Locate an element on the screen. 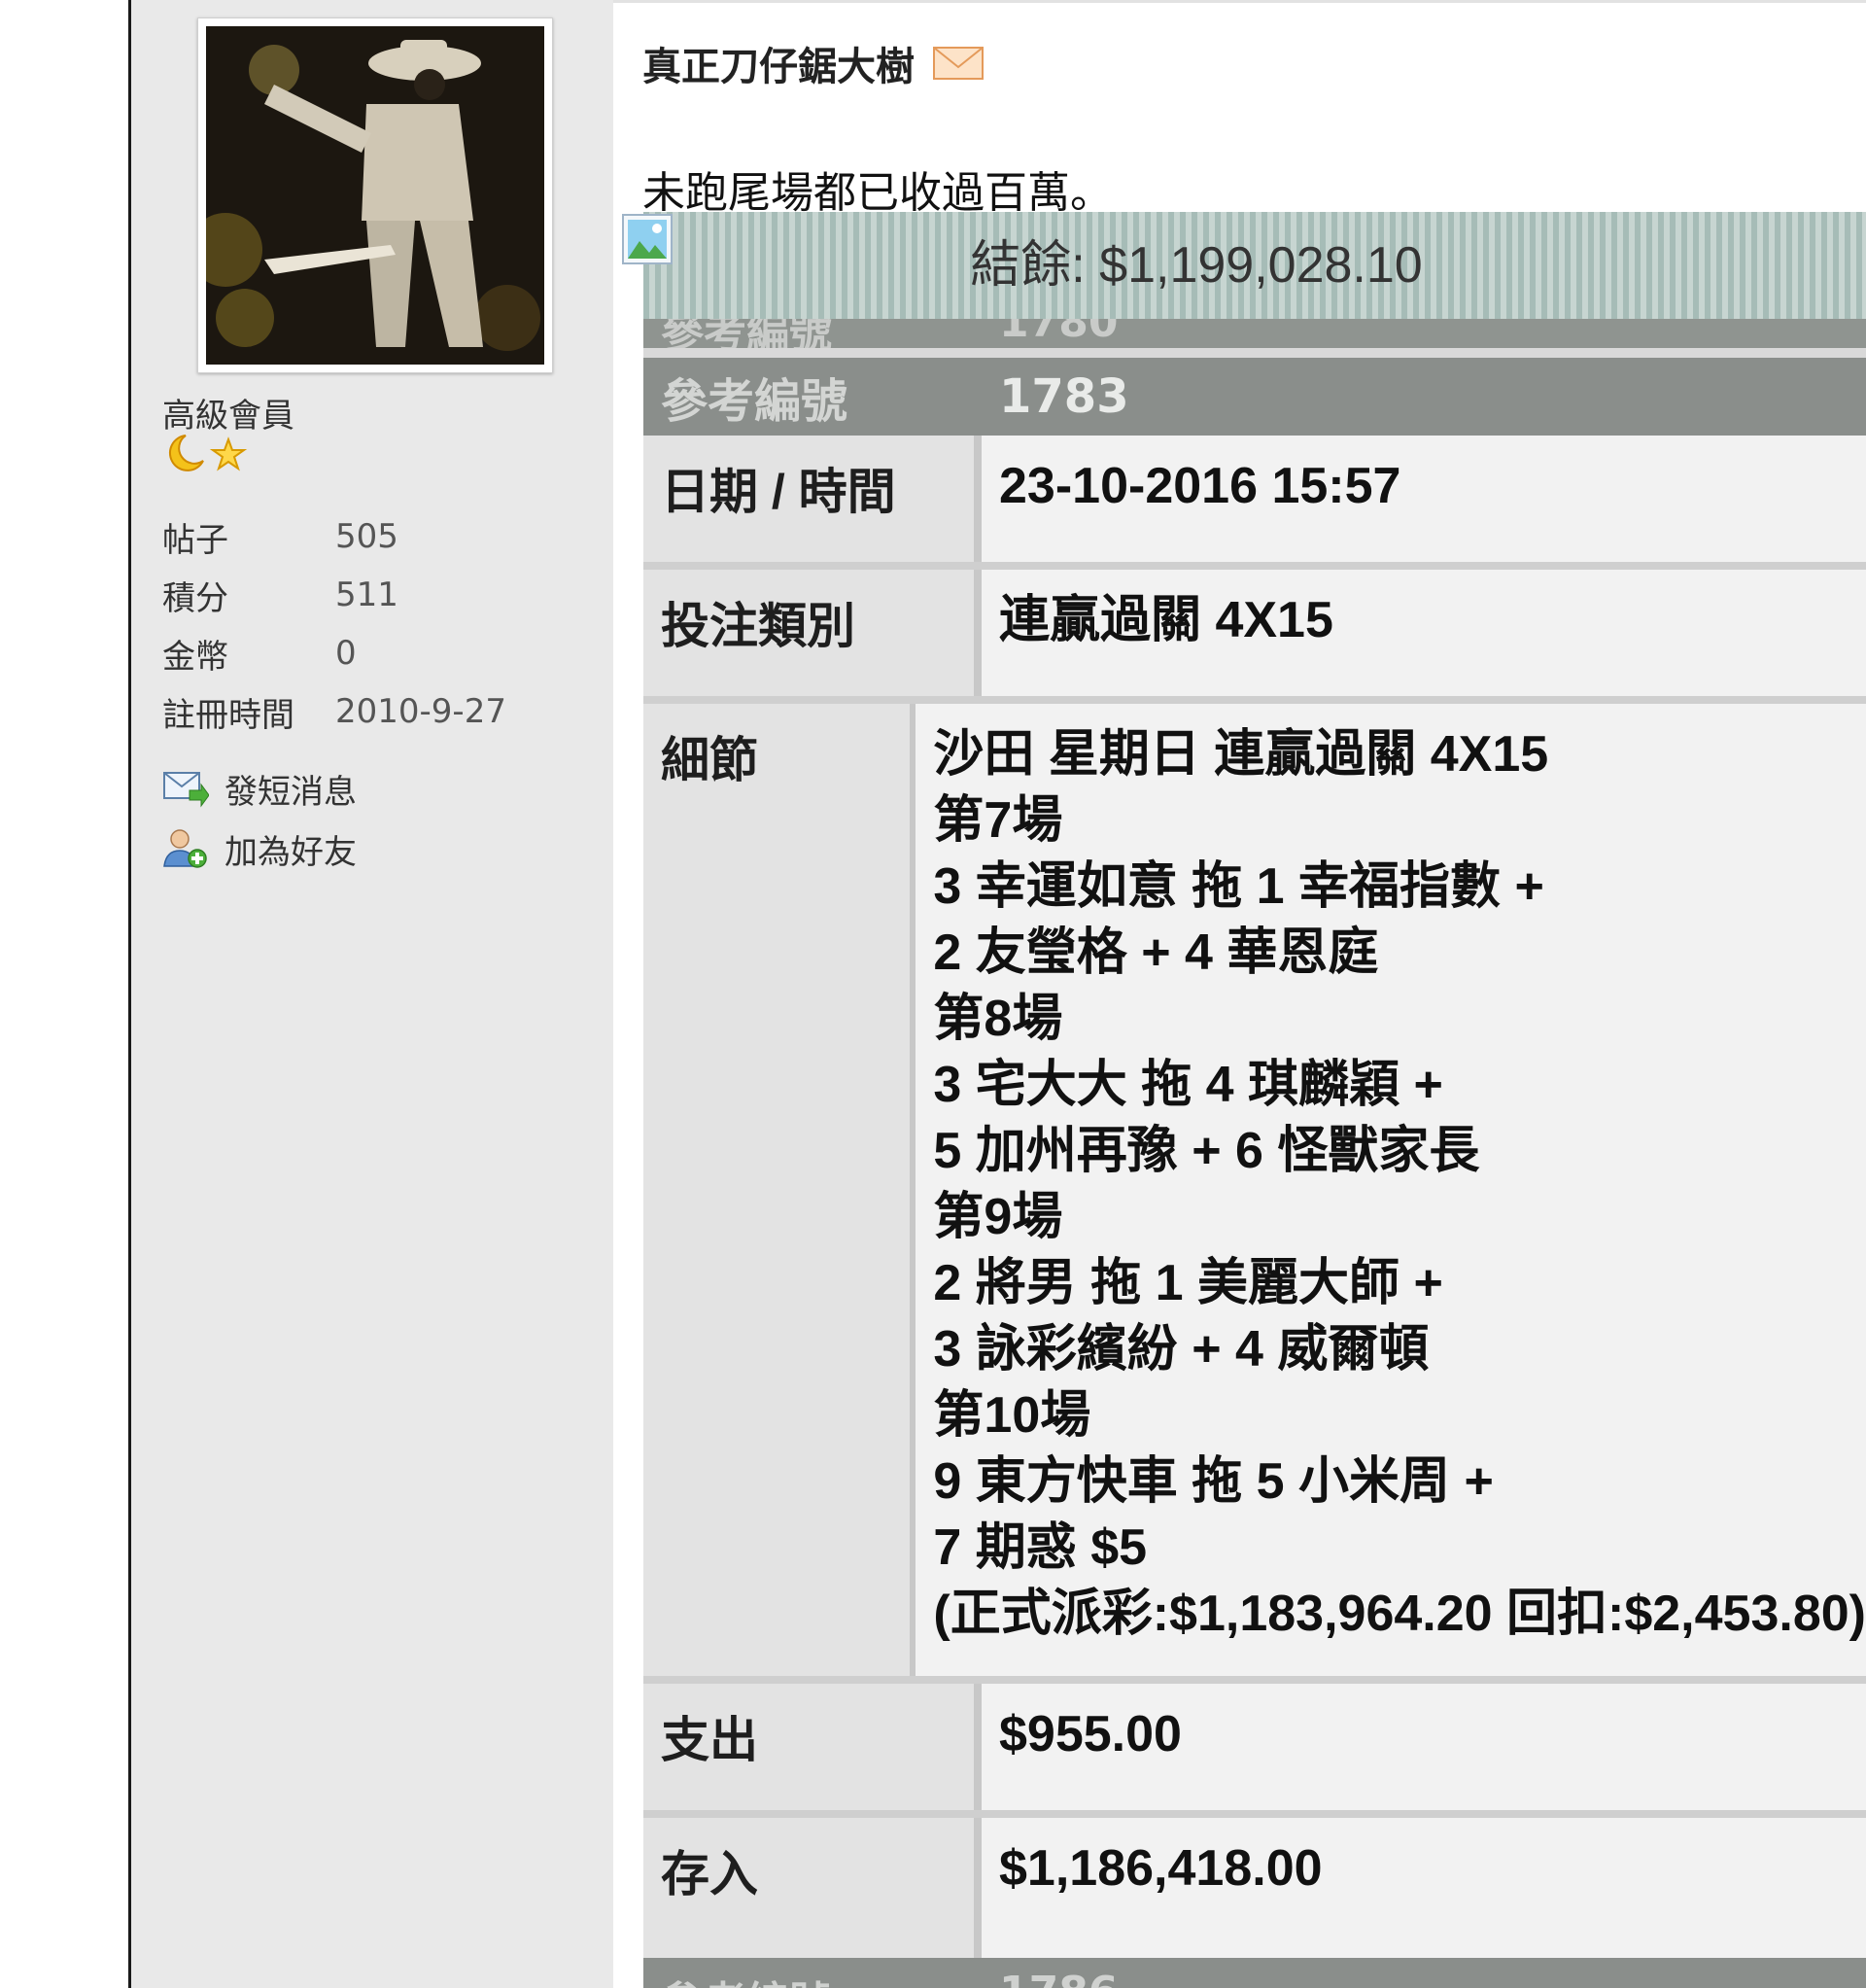 Image resolution: width=1866 pixels, height=1988 pixels. ref-value: 1786 is located at coordinates (1058, 1978).